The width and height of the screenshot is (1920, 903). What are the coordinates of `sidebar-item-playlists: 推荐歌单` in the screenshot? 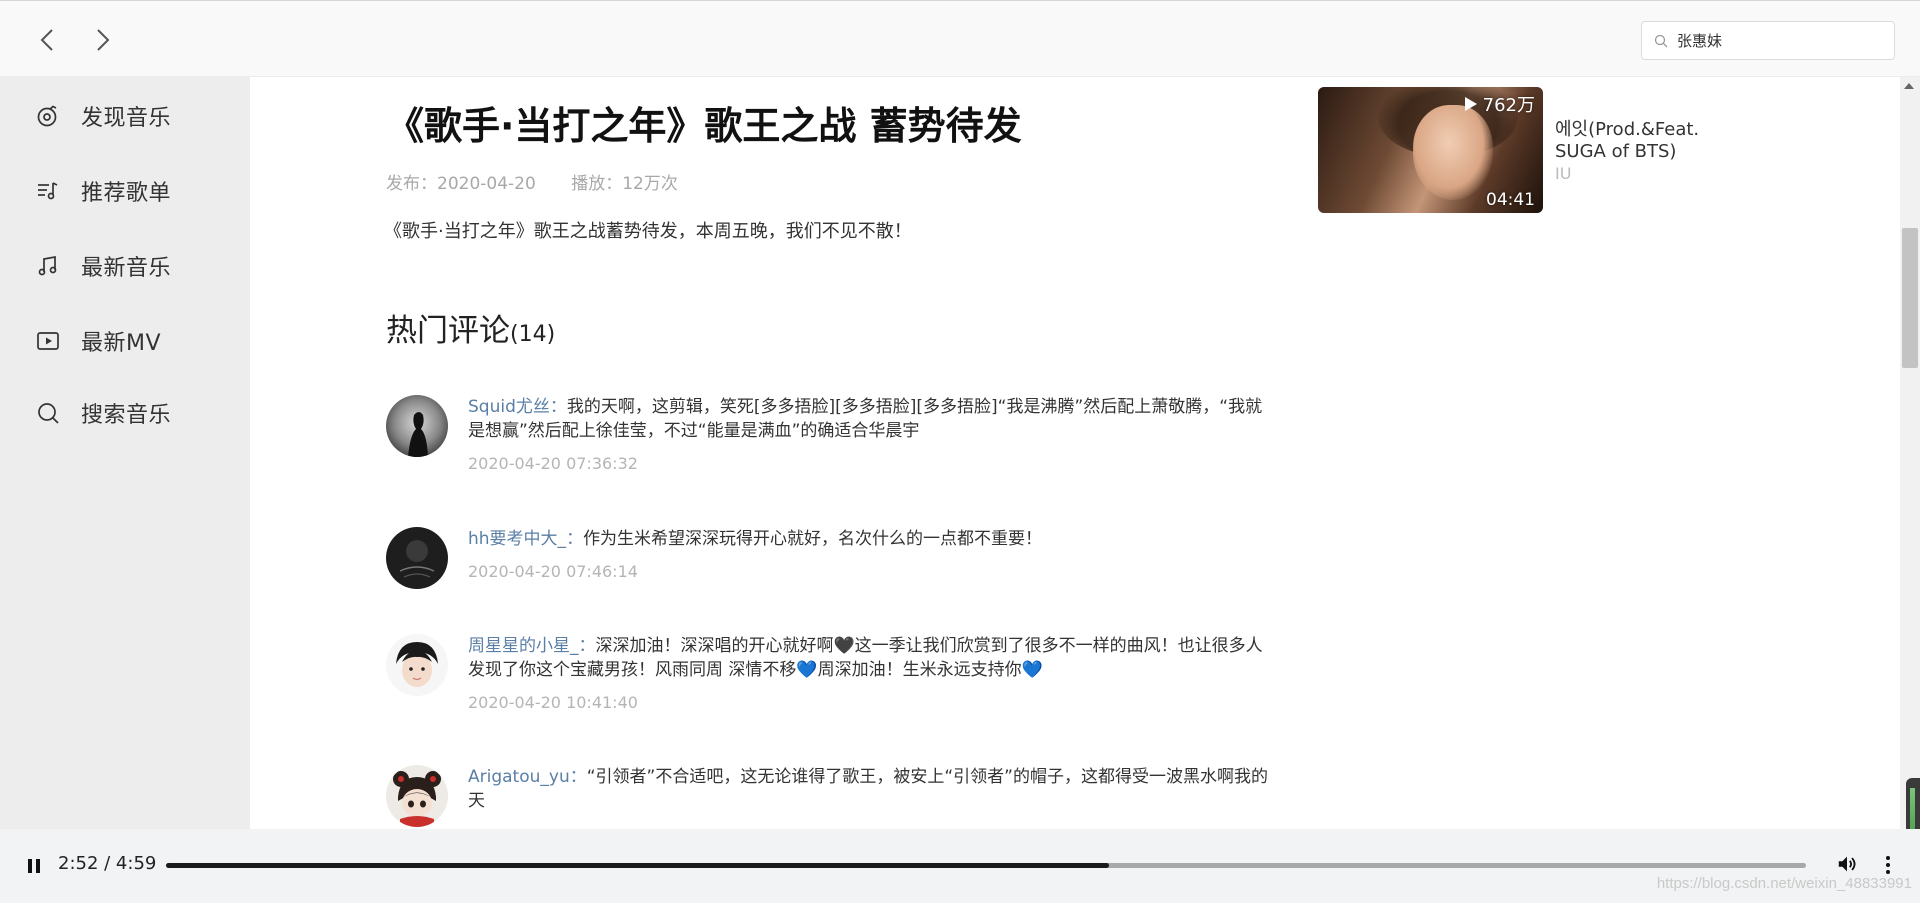 It's located at (136, 191).